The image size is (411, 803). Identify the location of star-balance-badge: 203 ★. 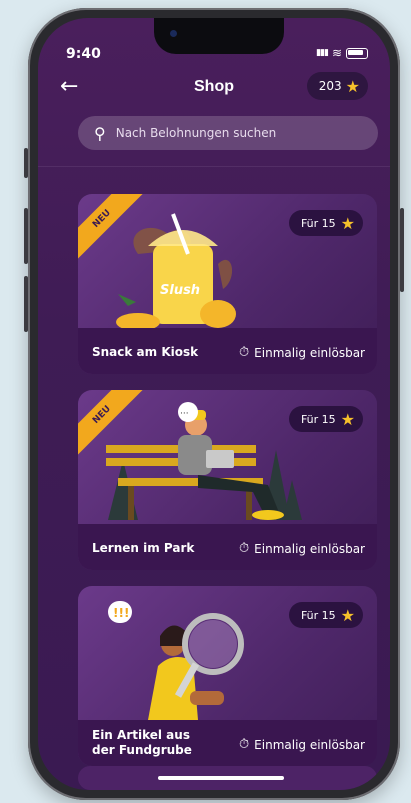
(337, 86).